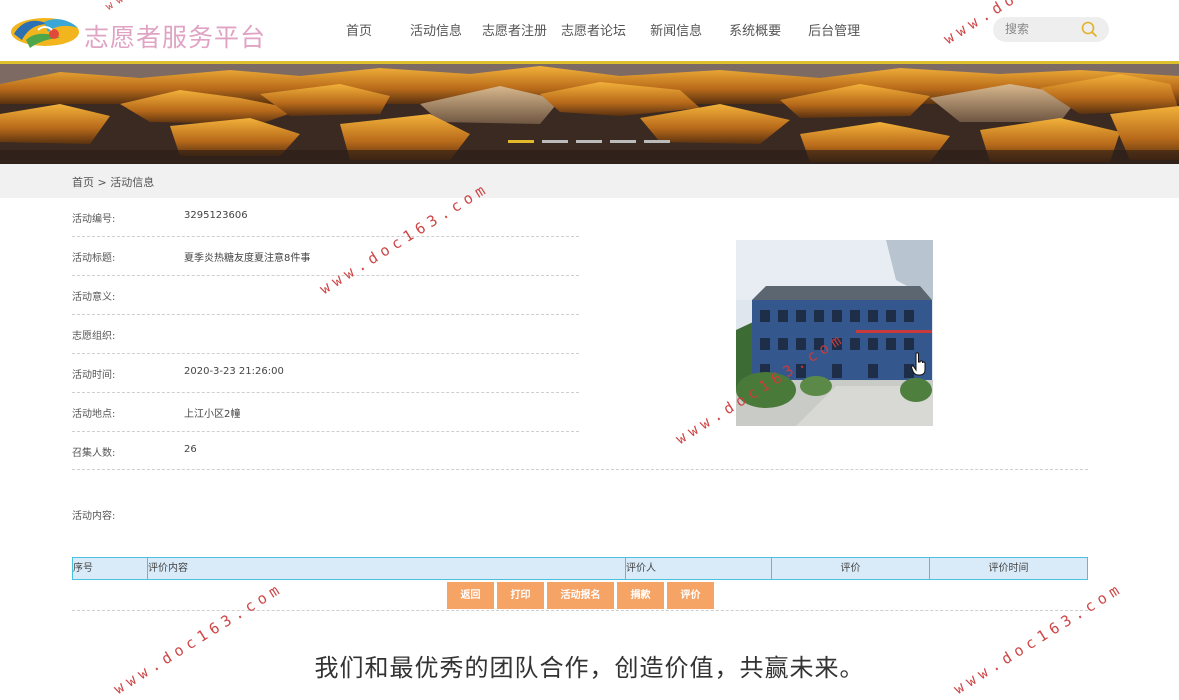 The image size is (1179, 700). I want to click on detail-value: 上江小区2幢, so click(212, 414).